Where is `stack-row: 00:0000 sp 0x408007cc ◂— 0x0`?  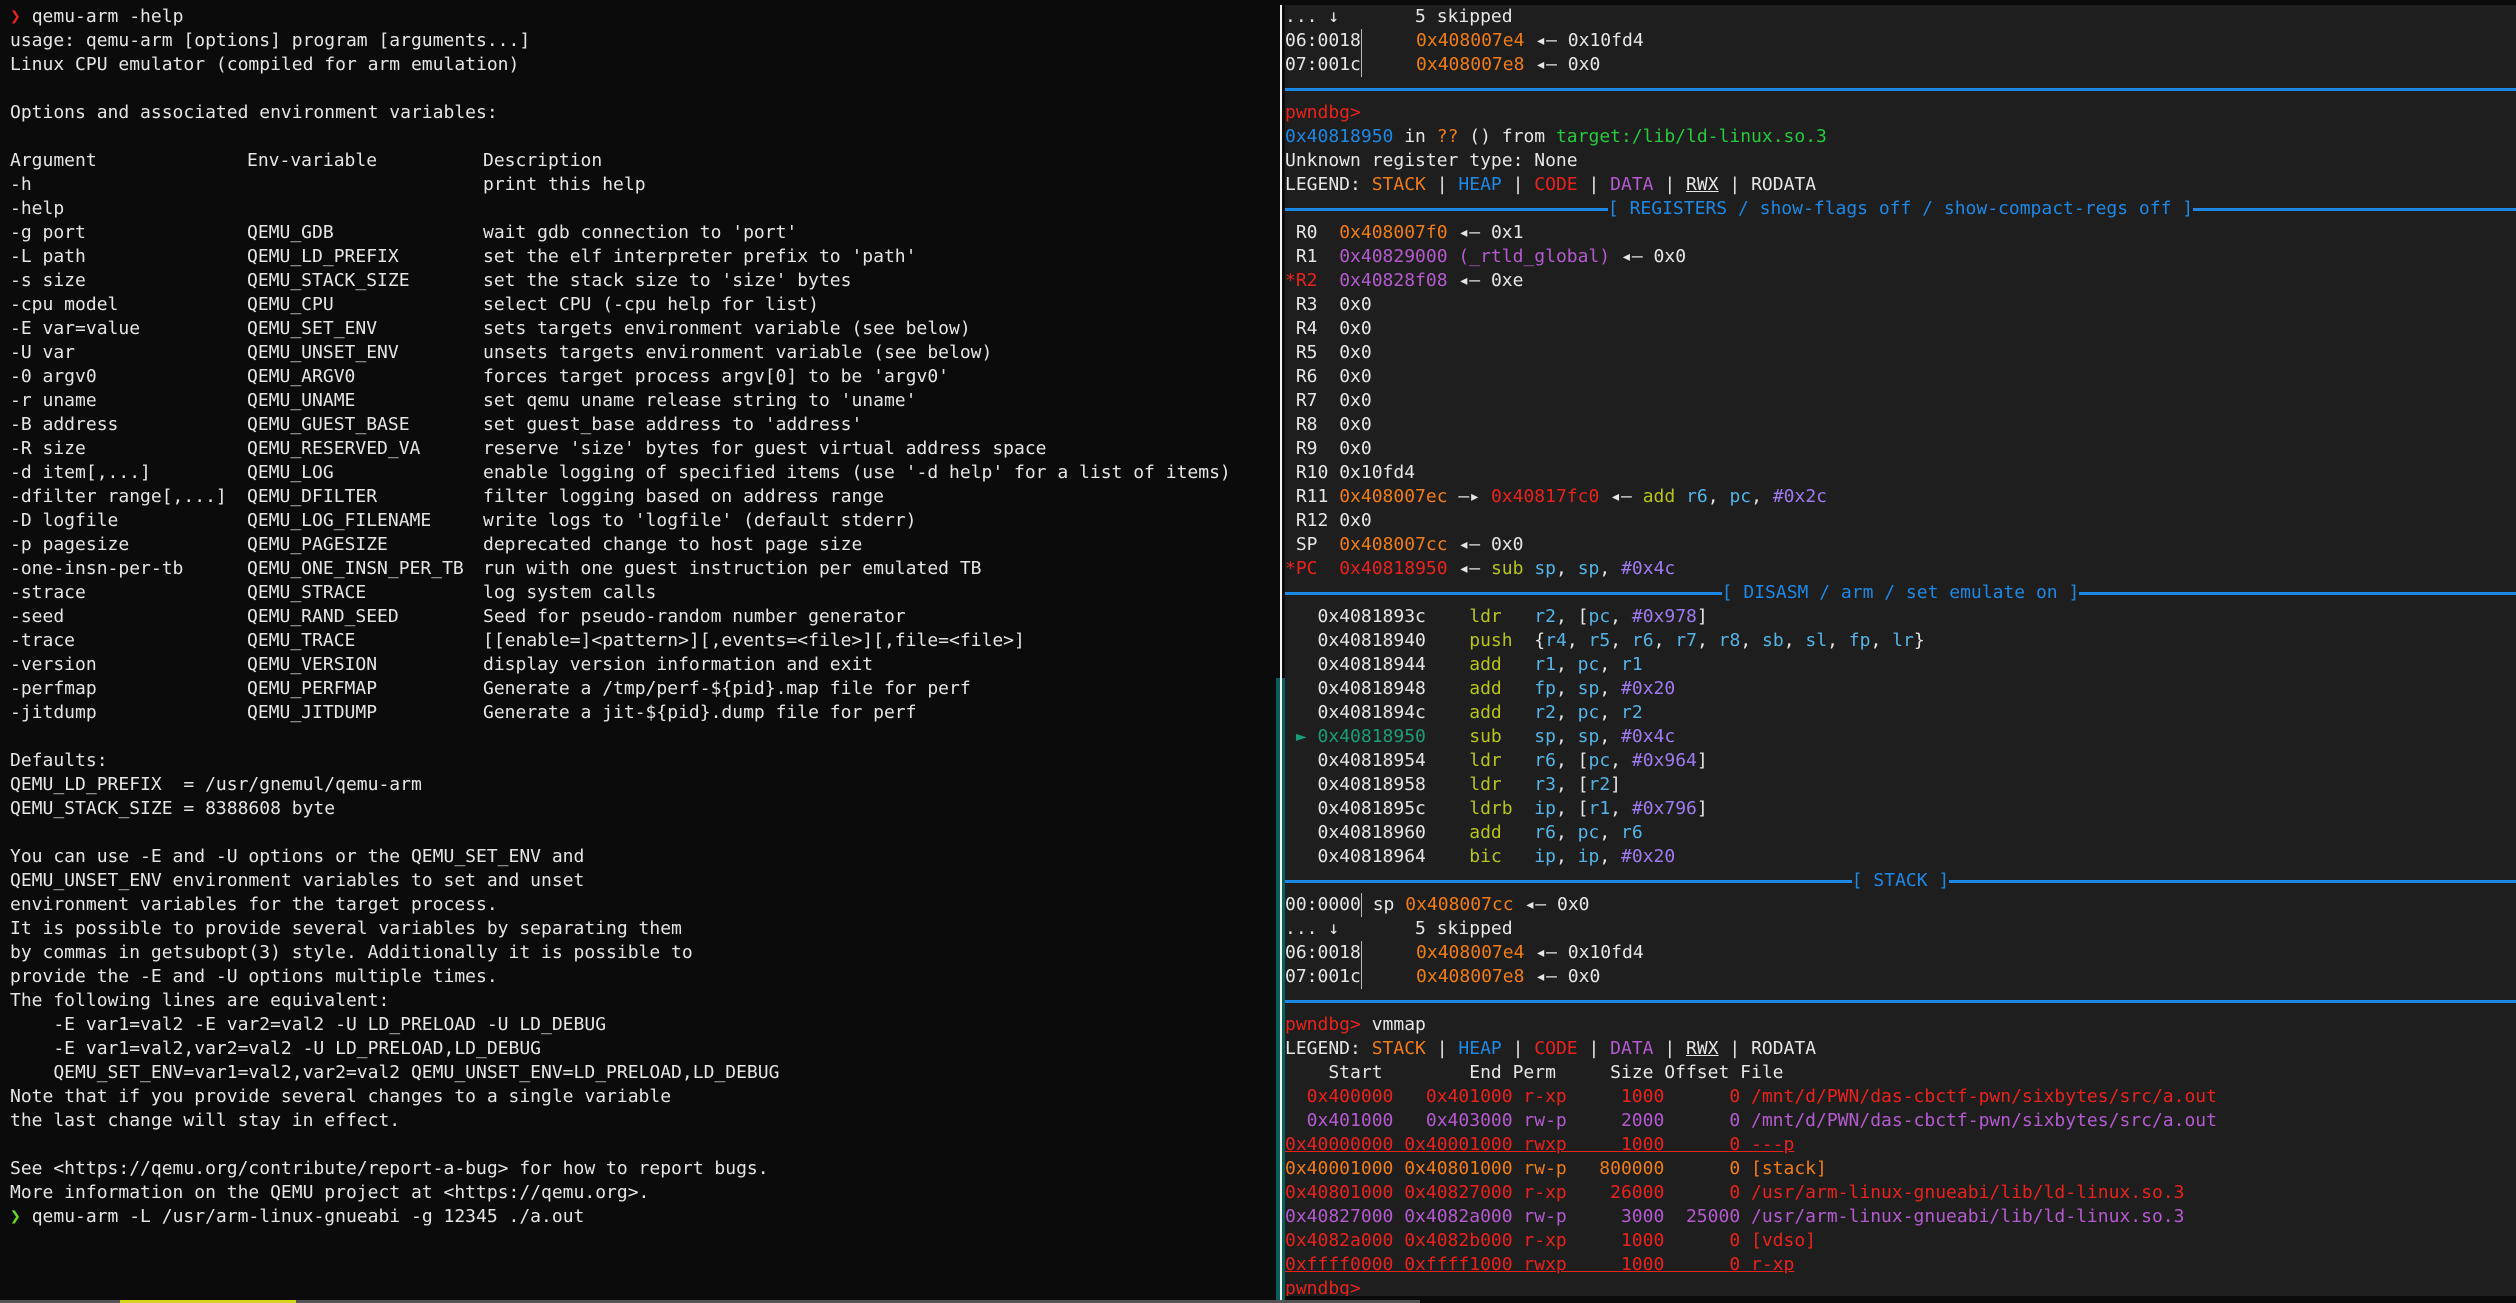 stack-row: 00:0000 sp 0x408007cc ◂— 0x0 is located at coordinates (1900, 905).